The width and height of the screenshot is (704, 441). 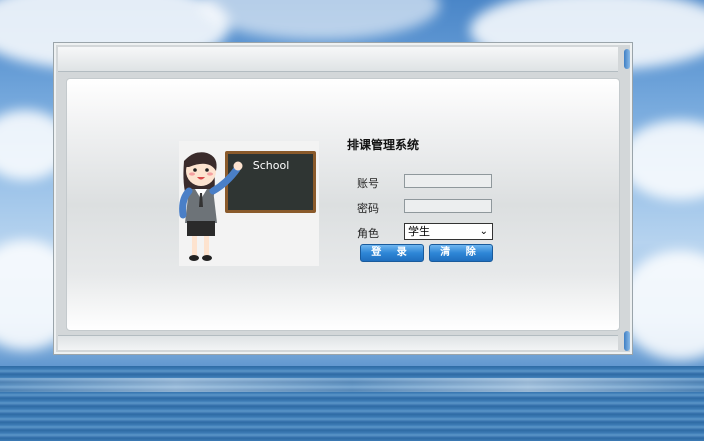 What do you see at coordinates (448, 206) in the screenshot?
I see `password-input` at bounding box center [448, 206].